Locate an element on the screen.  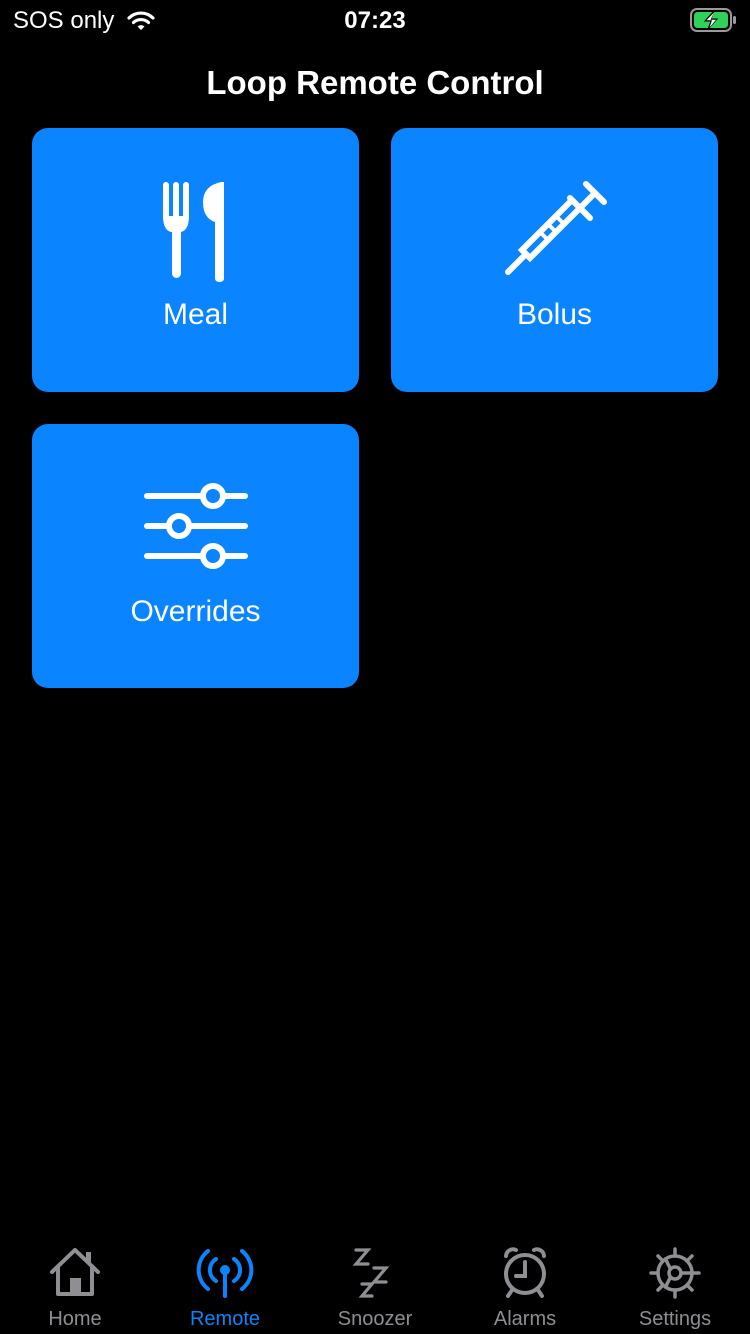
overrides-button: Overrides is located at coordinates (195, 556).